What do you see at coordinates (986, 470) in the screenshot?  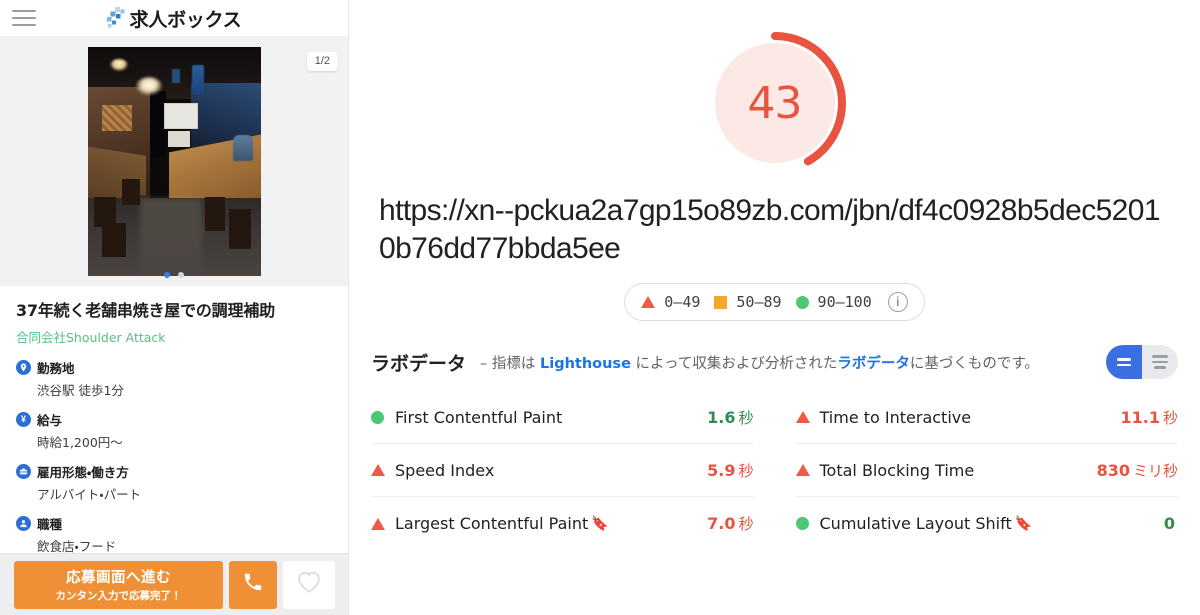 I see `metric-row: Total Blocking Time 830 ミリ秒` at bounding box center [986, 470].